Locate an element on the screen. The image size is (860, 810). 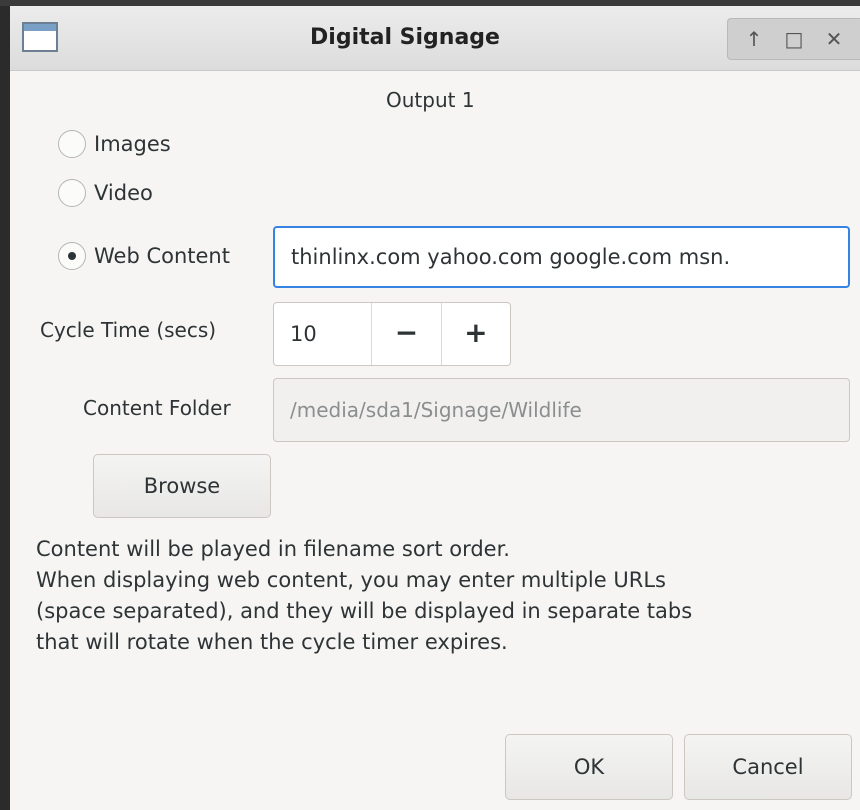
maximize-icon: □ is located at coordinates (794, 39).